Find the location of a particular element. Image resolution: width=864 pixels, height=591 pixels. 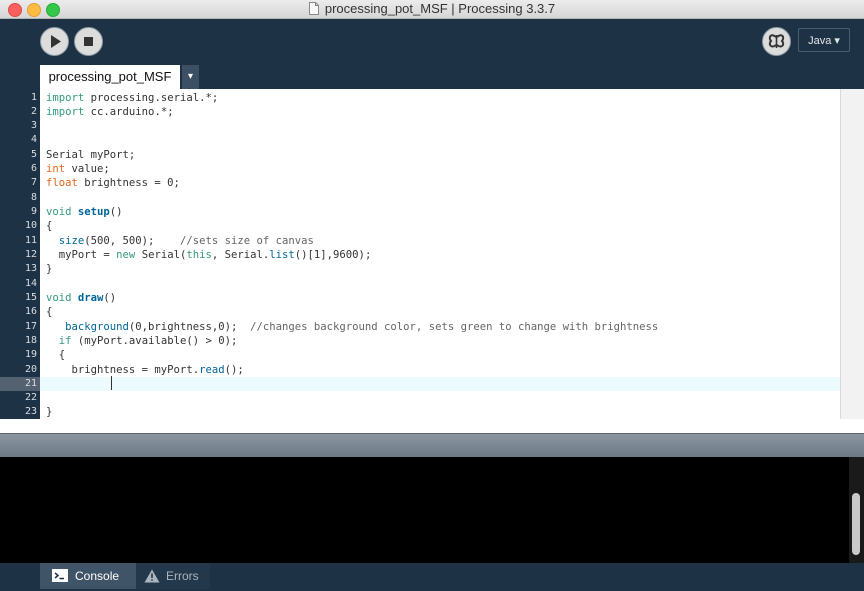

line-number: 6 is located at coordinates (33, 168).